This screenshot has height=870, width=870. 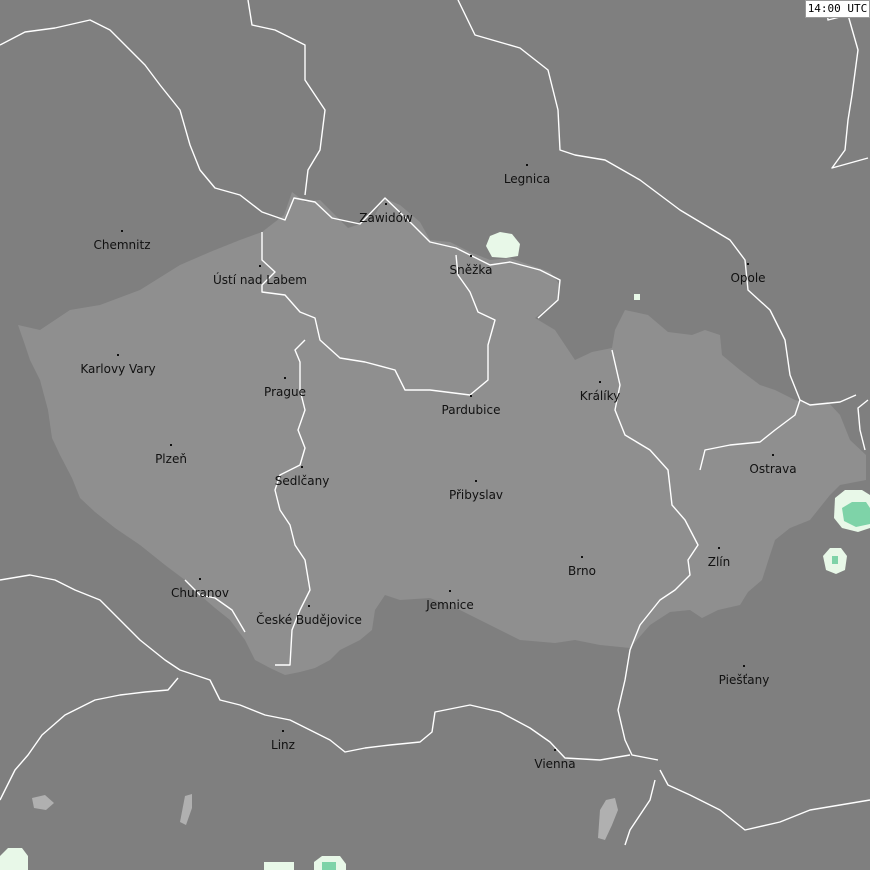 I want to click on city-label: Legnica, so click(x=527, y=179).